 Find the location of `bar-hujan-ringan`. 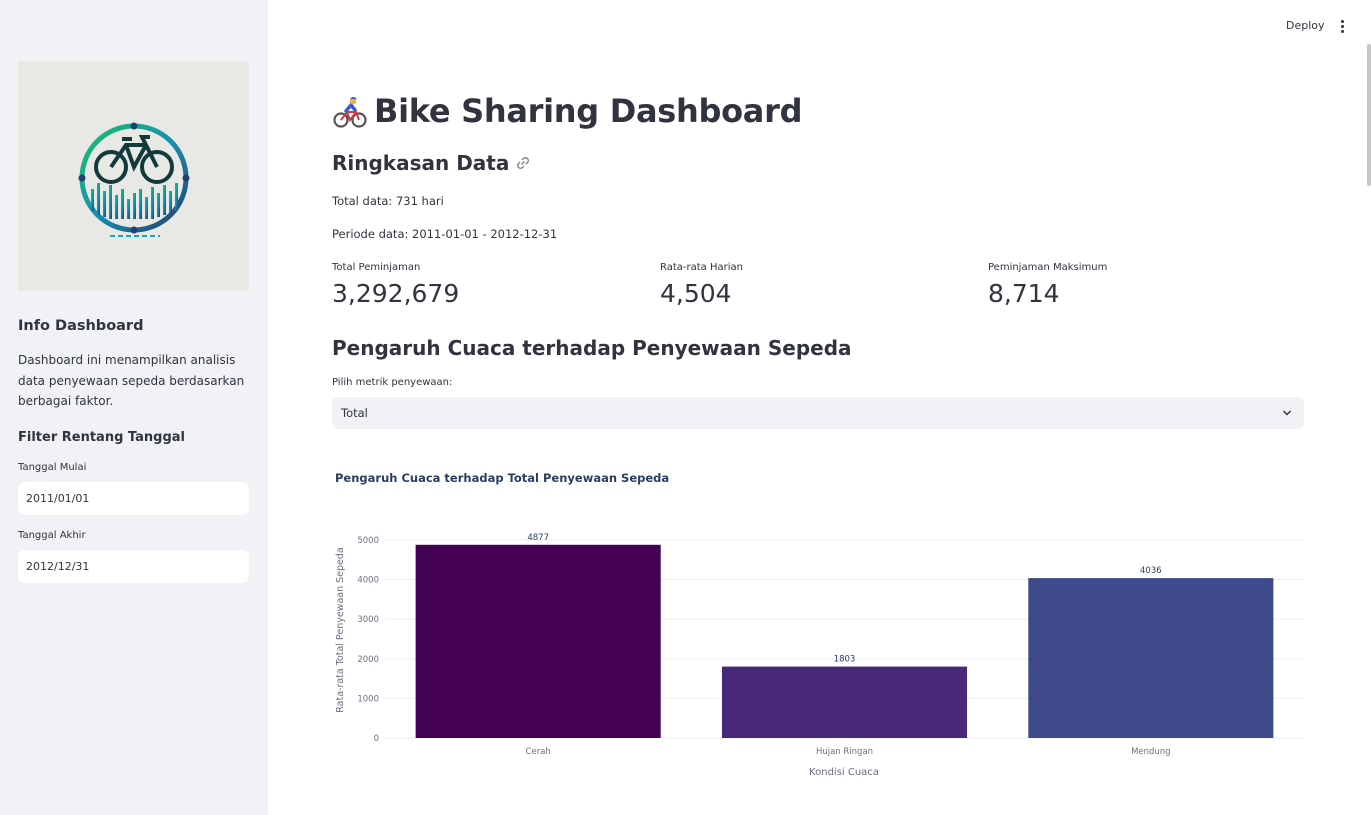

bar-hujan-ringan is located at coordinates (844, 702).